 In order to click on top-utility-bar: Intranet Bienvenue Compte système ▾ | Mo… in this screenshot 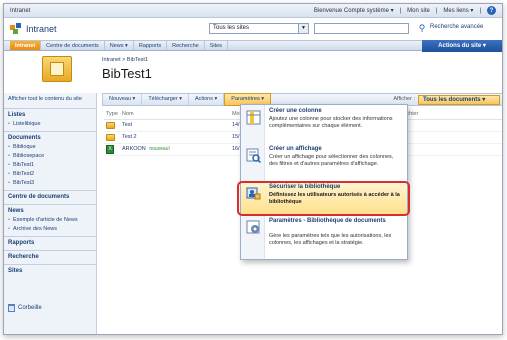, I will do `click(253, 11)`.